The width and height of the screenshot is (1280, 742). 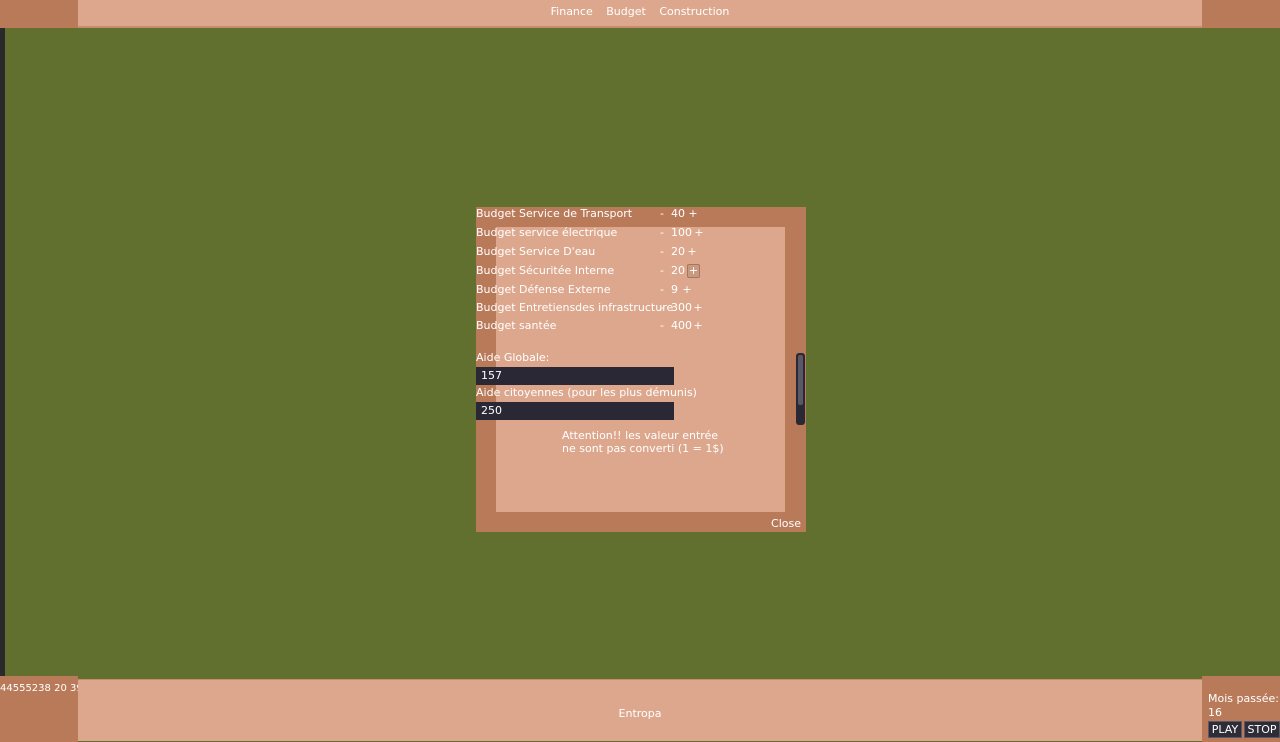 I want to click on city-name: Entropa, so click(x=640, y=713).